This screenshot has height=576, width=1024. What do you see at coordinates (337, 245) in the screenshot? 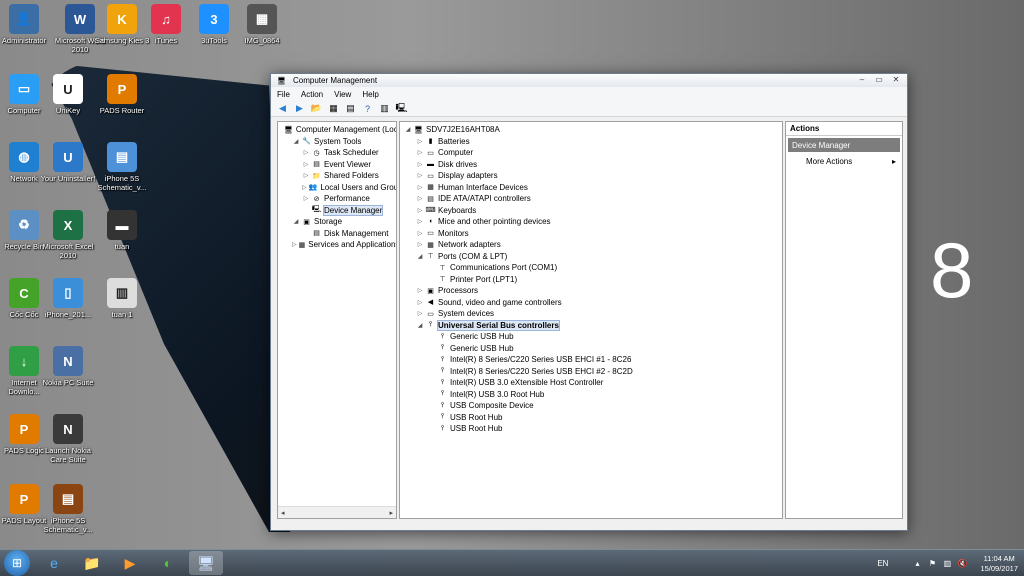
I see `tree-item-services-and-applications: ▷ ▦ Services and Applications` at bounding box center [337, 245].